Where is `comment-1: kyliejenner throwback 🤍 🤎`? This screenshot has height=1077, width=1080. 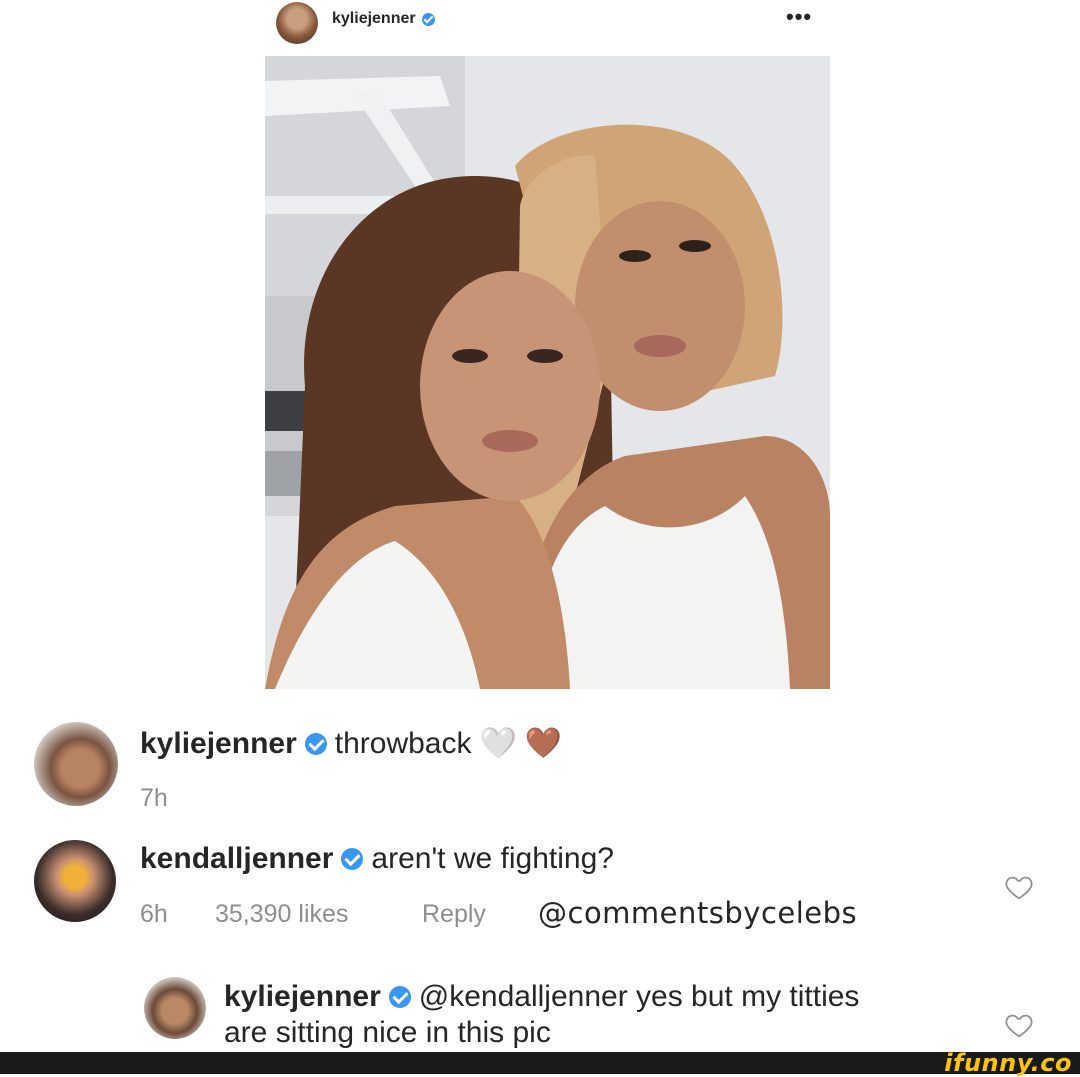
comment-1: kyliejenner throwback 🤍 🤎 is located at coordinates (351, 743).